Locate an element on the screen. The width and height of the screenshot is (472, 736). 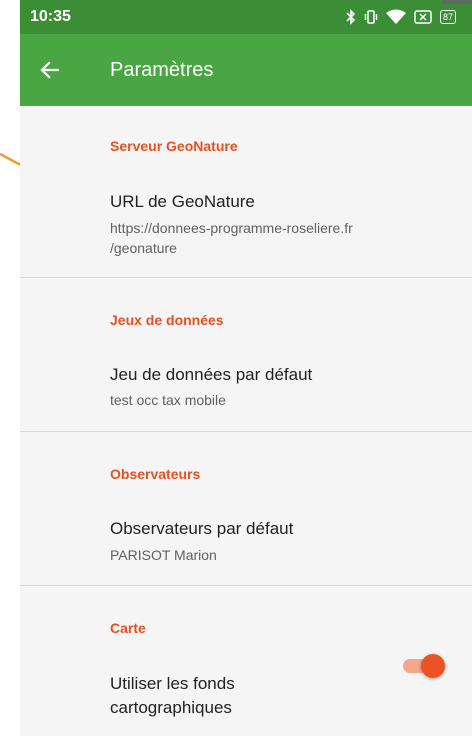
back-arrow-icon is located at coordinates (50, 70).